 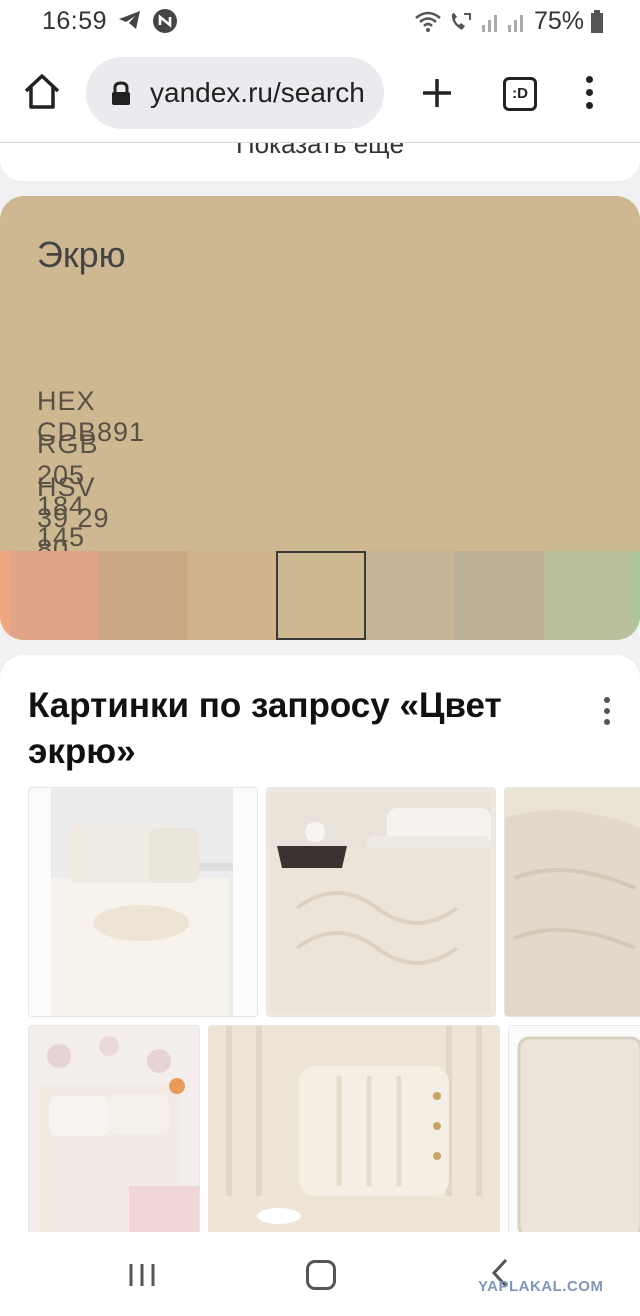 I want to click on url-text: yandex.ru/search, so click(x=257, y=92).